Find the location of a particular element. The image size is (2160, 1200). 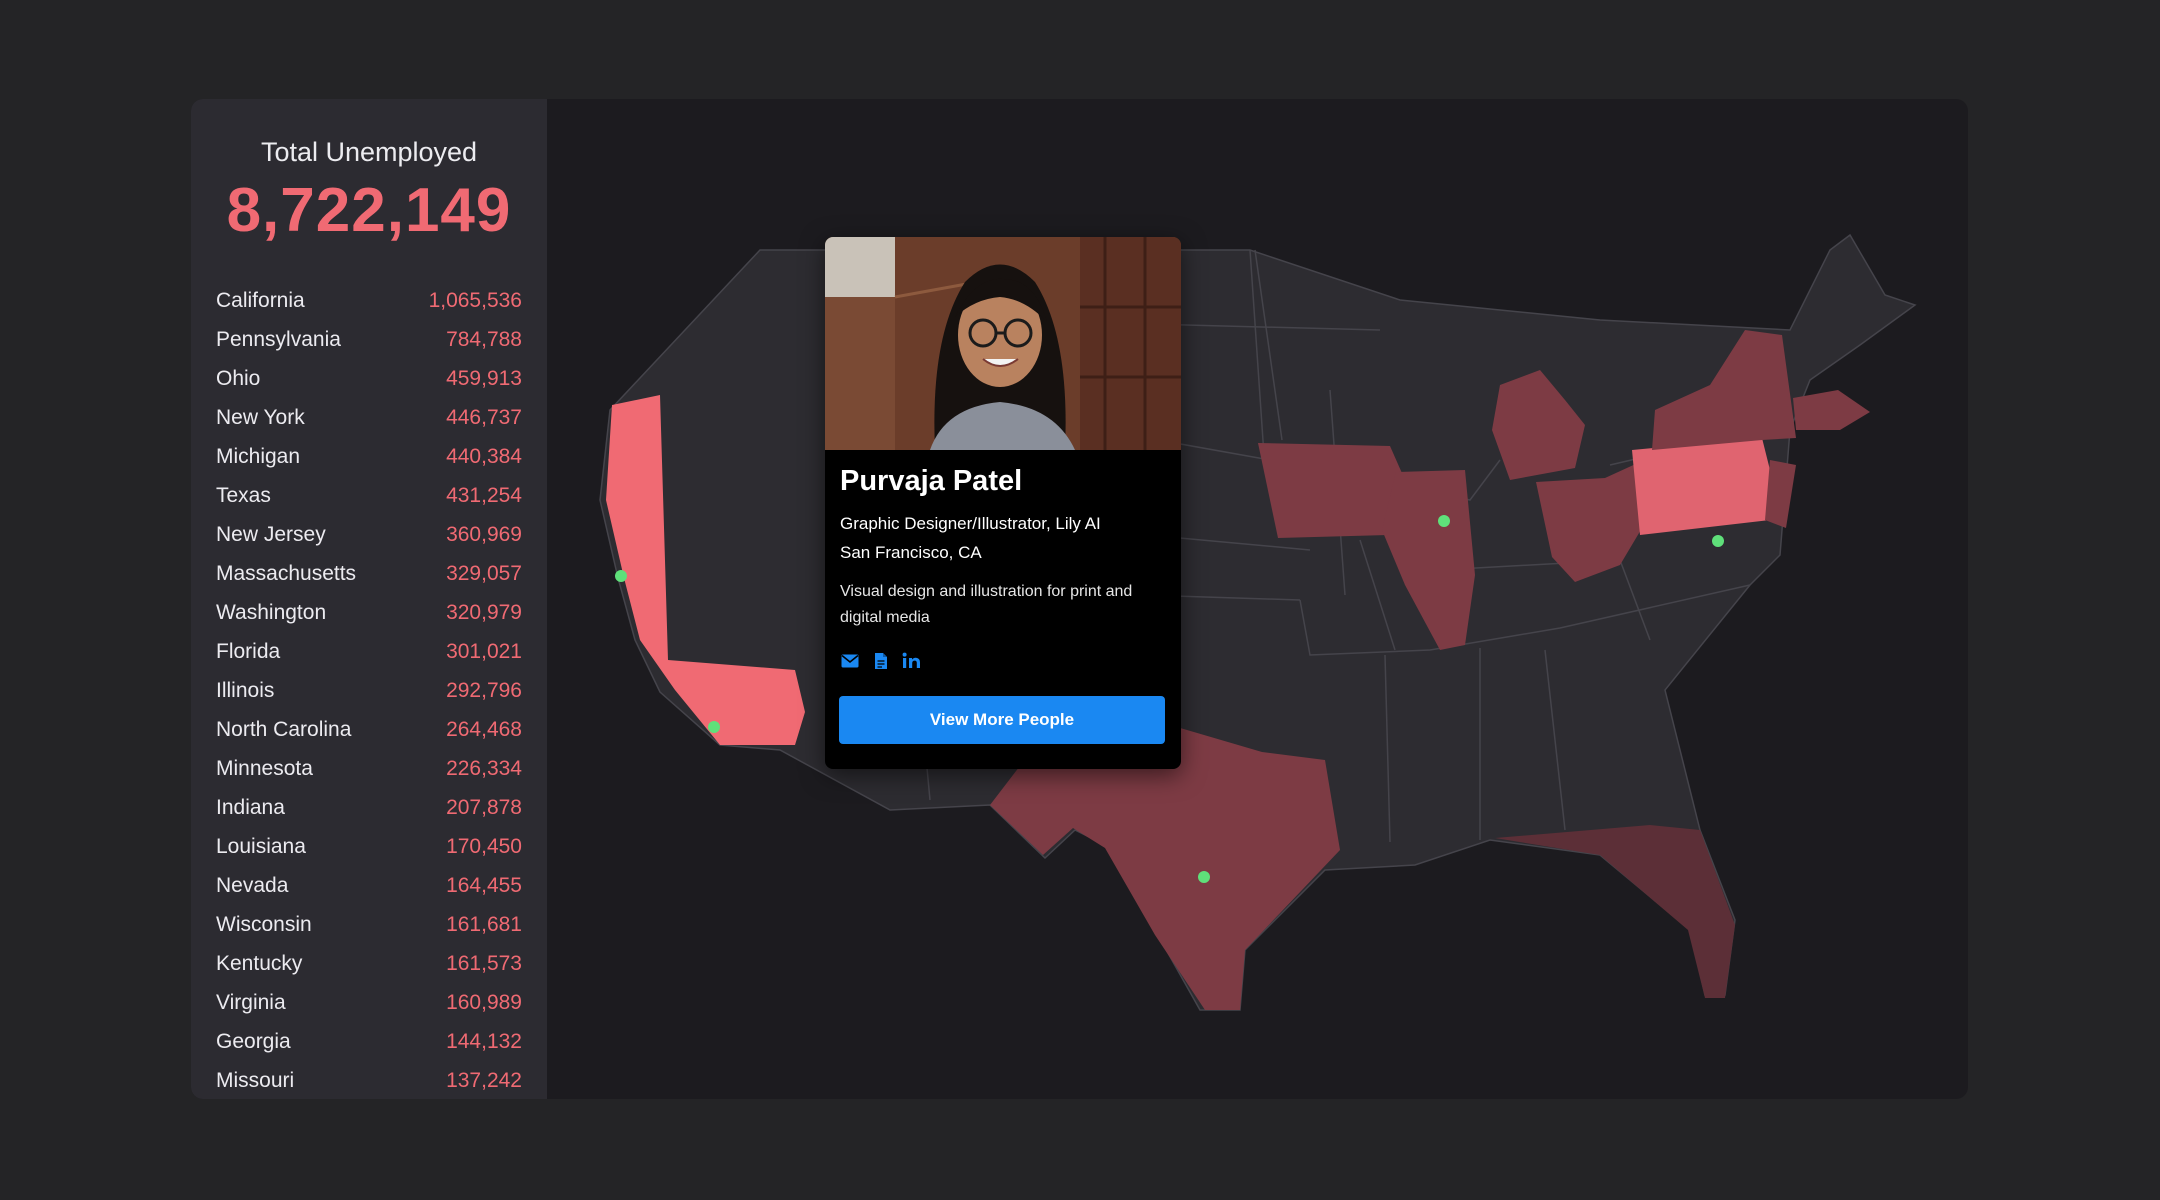

state-name: Florida is located at coordinates (248, 651).